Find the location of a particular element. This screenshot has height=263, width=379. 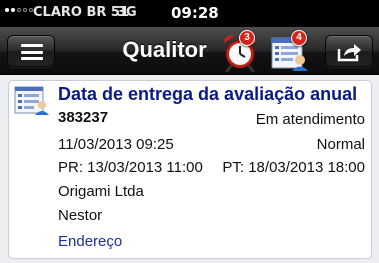

alarm-count-badge: 3 is located at coordinates (247, 38).